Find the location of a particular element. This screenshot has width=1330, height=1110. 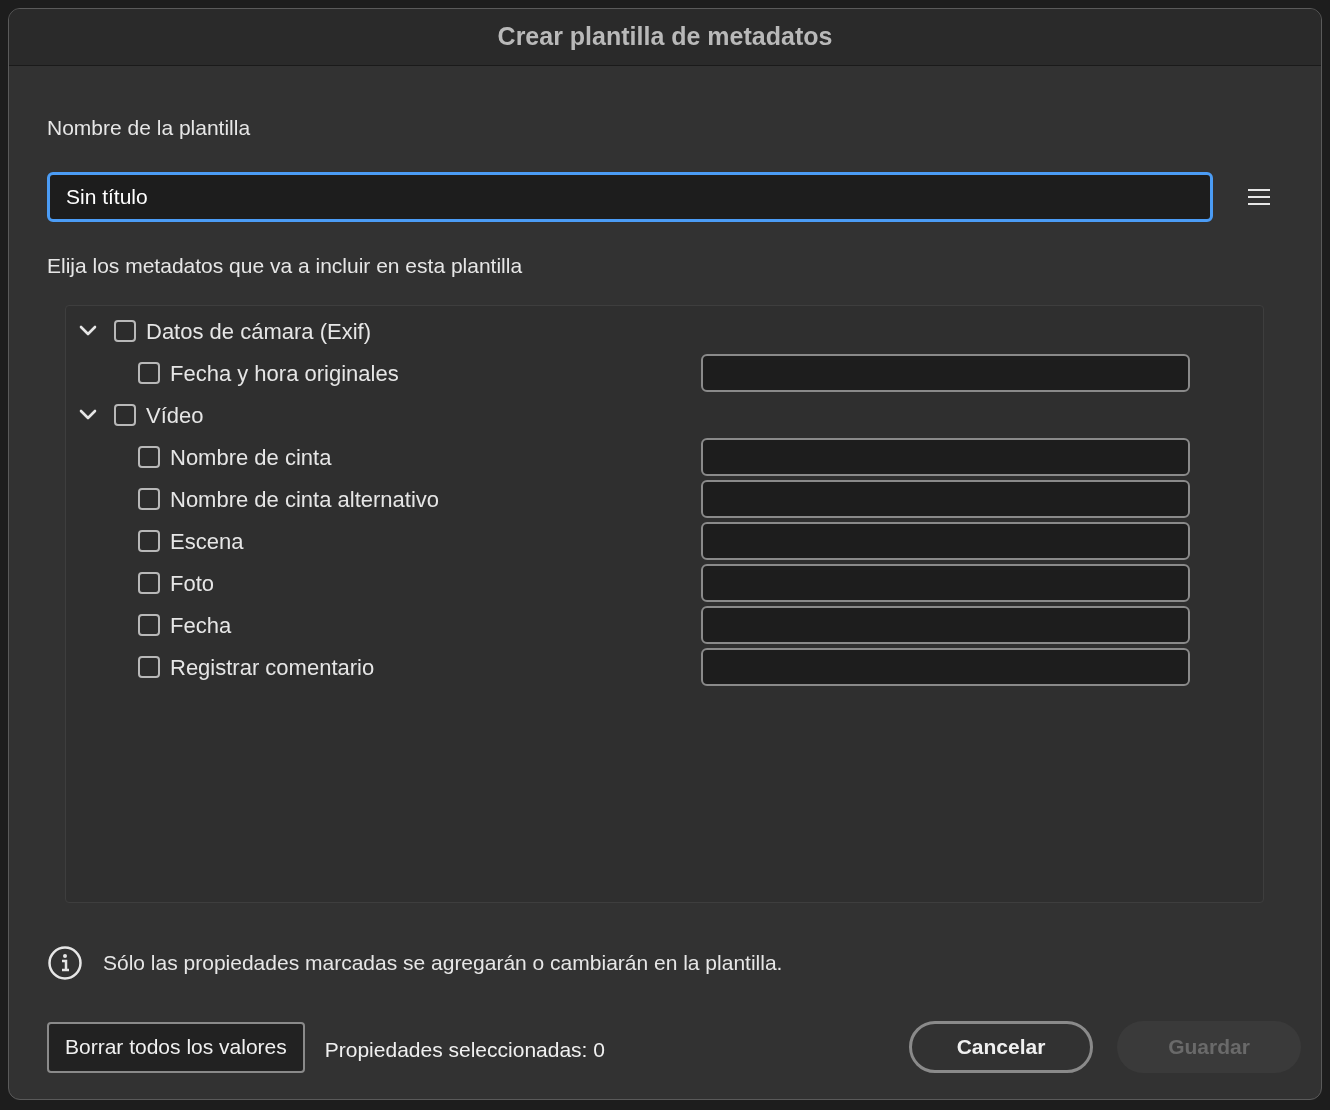

property-label: Registrar comentario is located at coordinates (272, 667).